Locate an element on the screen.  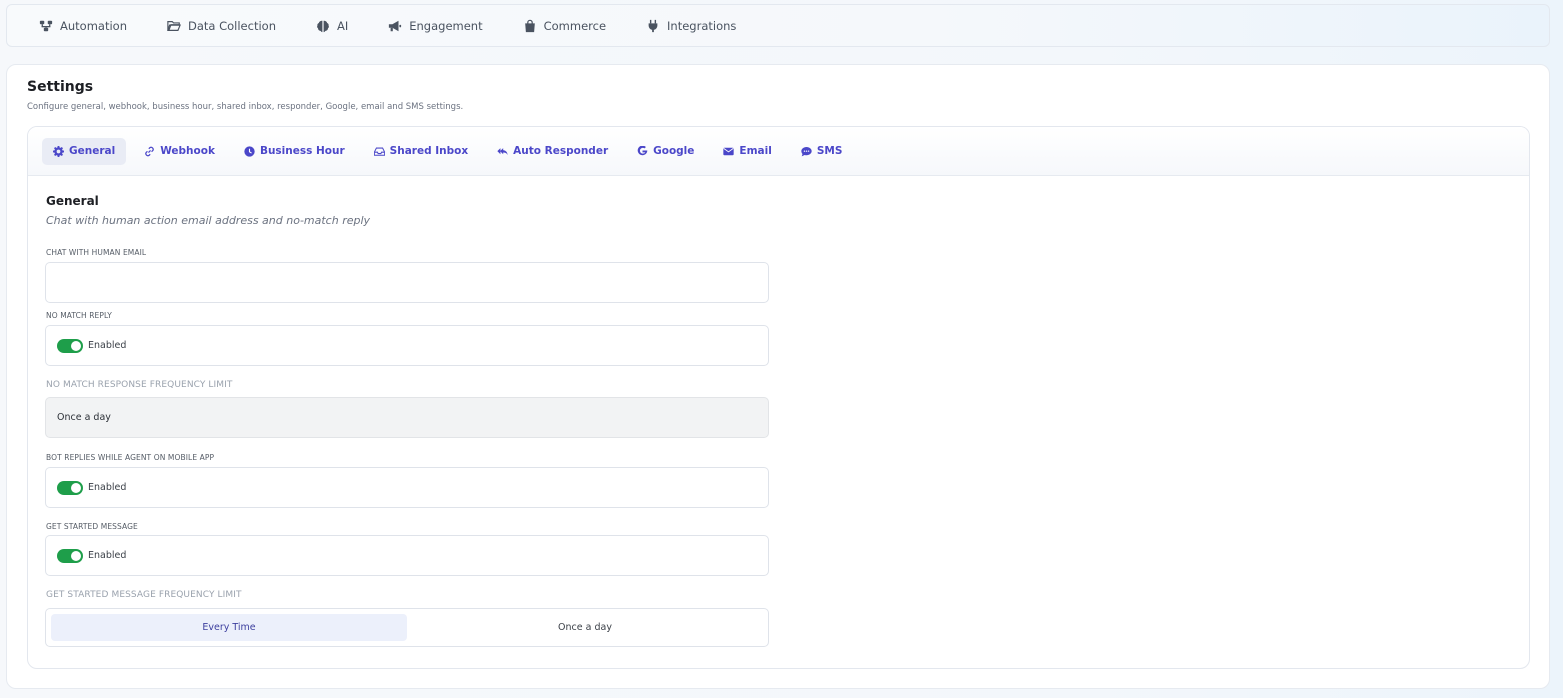
nav-item-integrations: Integrations is located at coordinates (691, 26).